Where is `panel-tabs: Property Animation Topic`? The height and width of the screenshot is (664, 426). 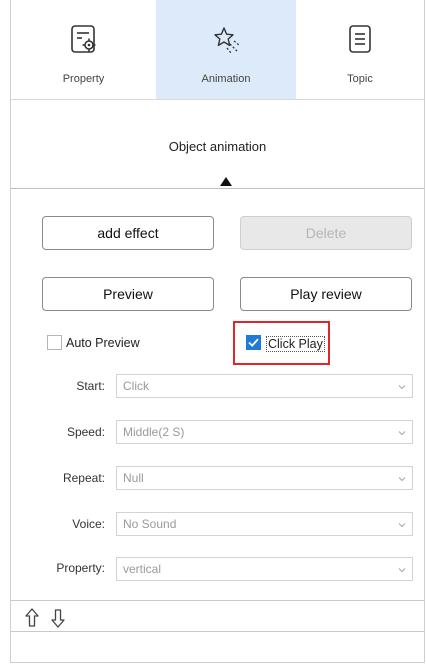 panel-tabs: Property Animation Topic is located at coordinates (217, 49).